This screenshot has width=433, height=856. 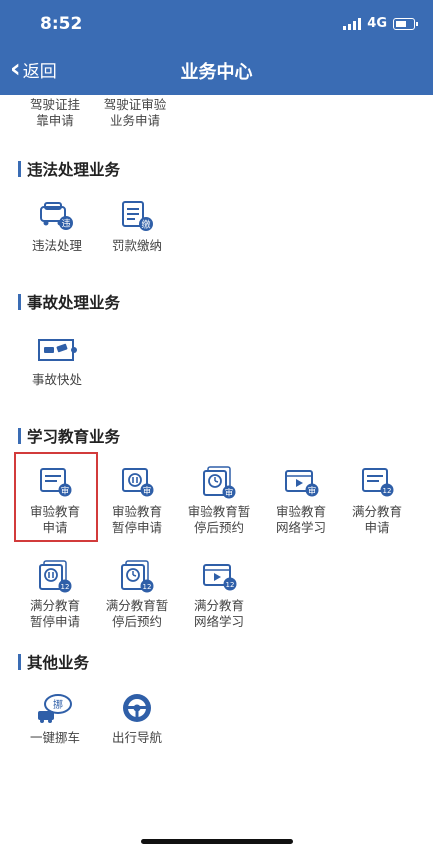 What do you see at coordinates (301, 482) in the screenshot?
I see `video-play-icon: 审` at bounding box center [301, 482].